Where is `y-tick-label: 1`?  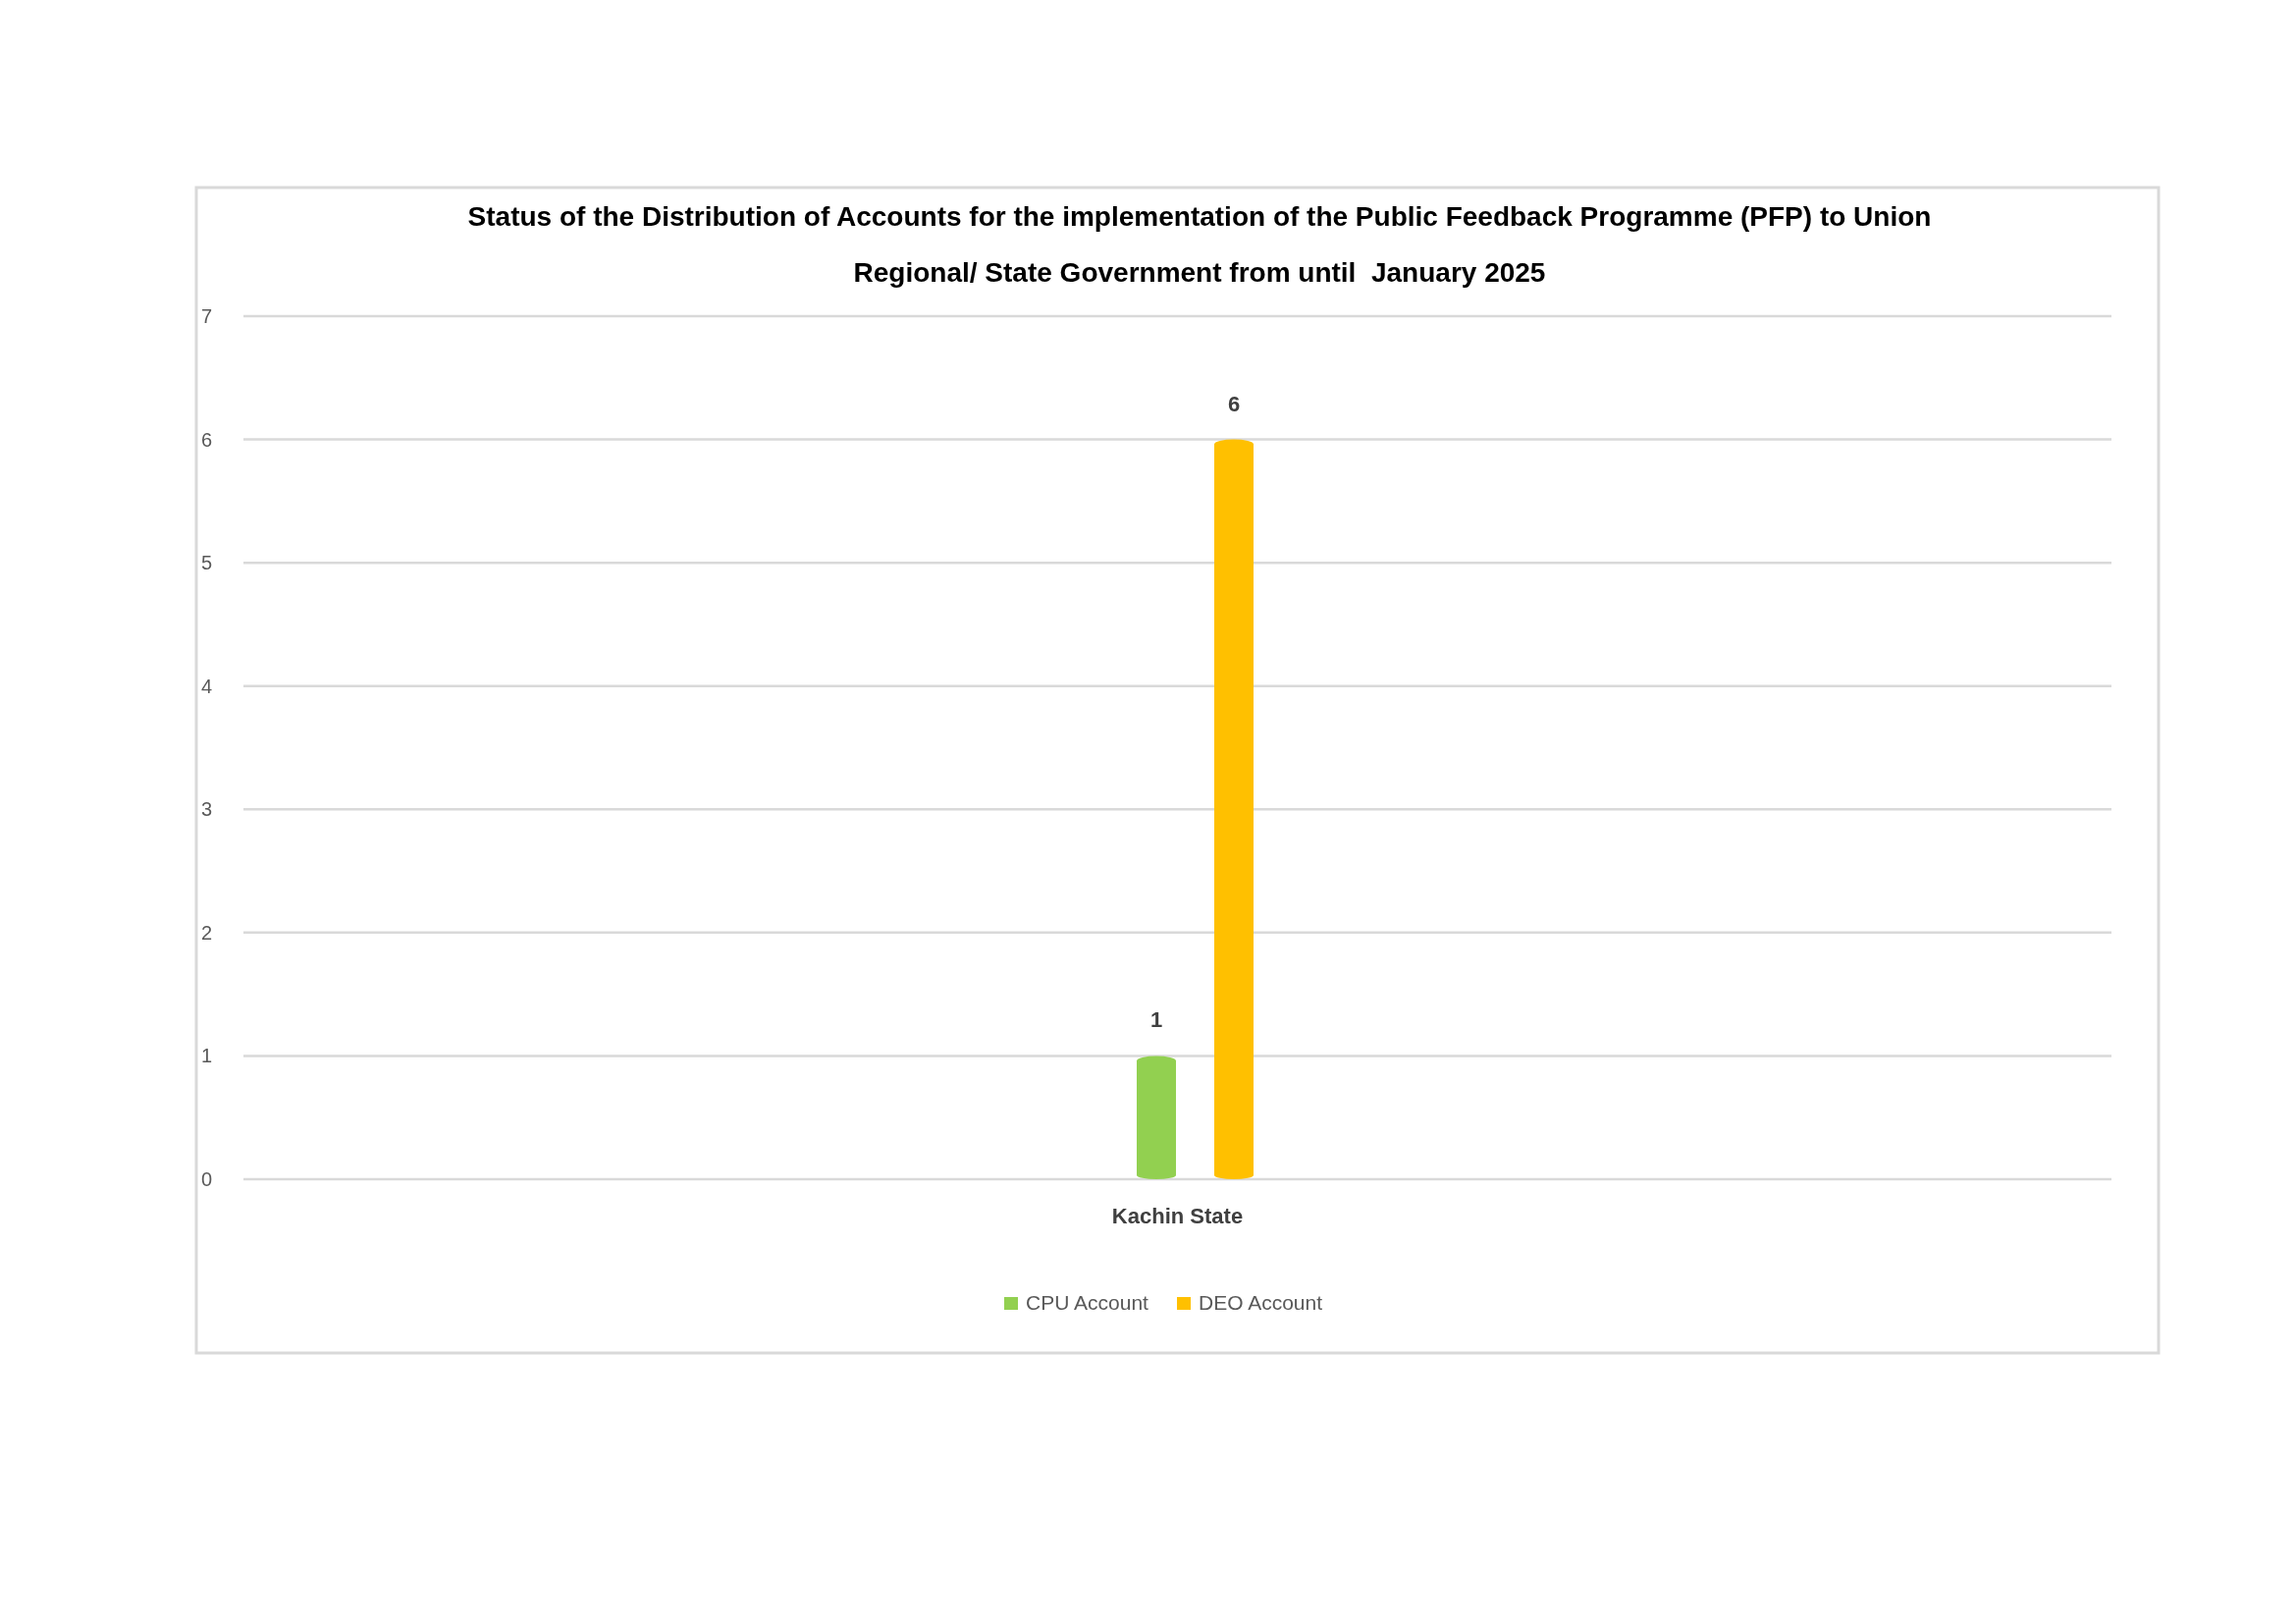
y-tick-label: 1 is located at coordinates (207, 1056).